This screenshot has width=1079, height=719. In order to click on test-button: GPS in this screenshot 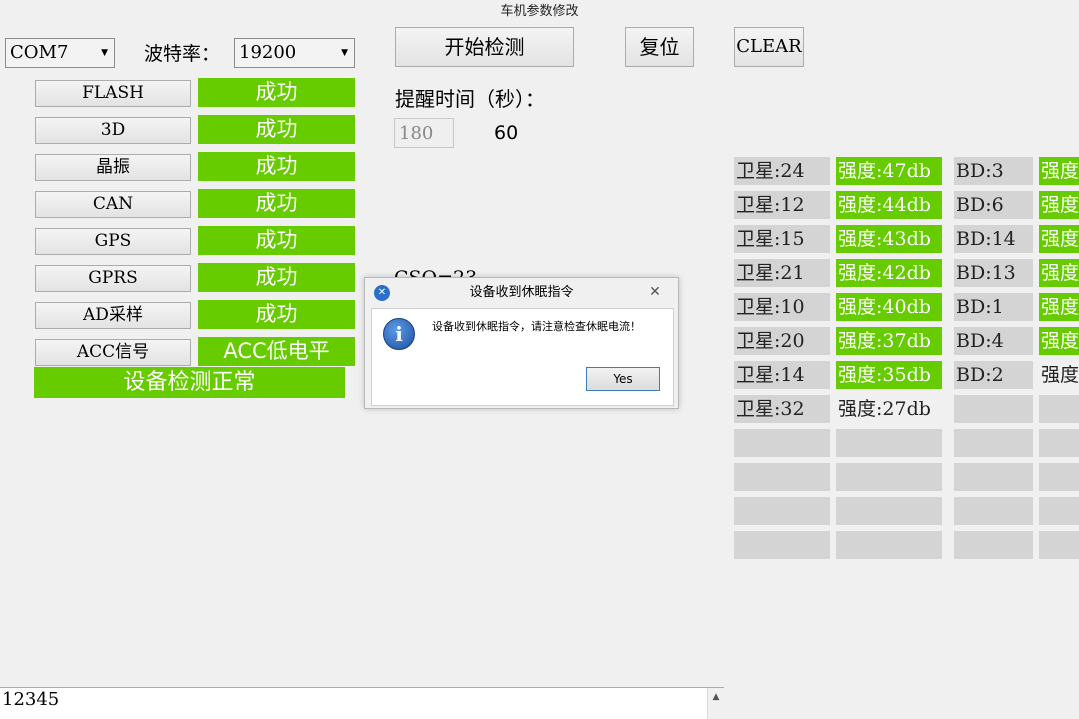, I will do `click(113, 241)`.